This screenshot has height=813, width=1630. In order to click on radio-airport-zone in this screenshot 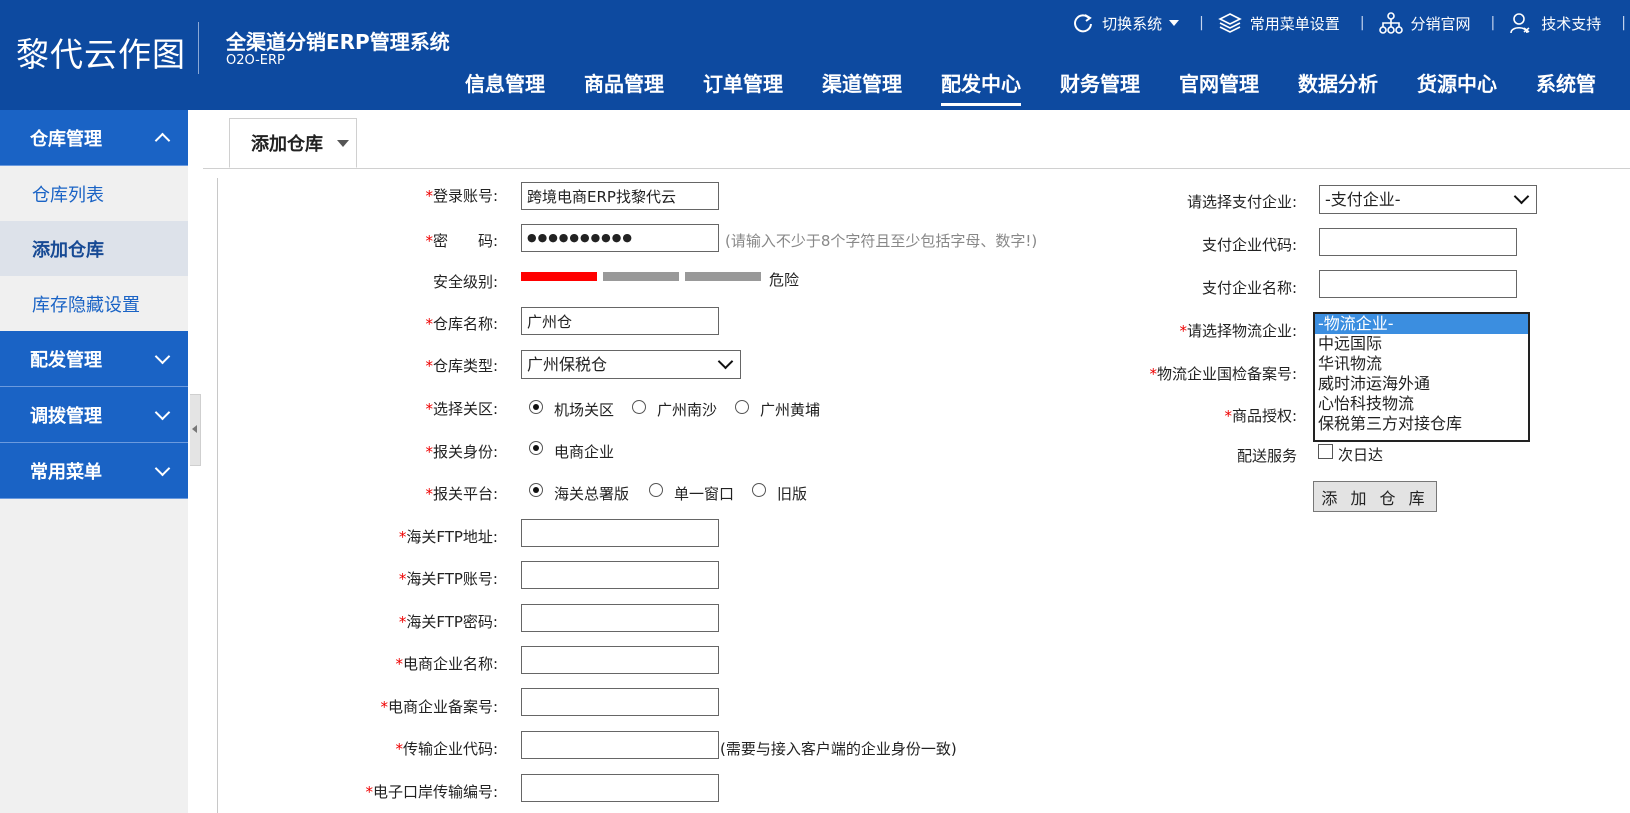, I will do `click(536, 407)`.